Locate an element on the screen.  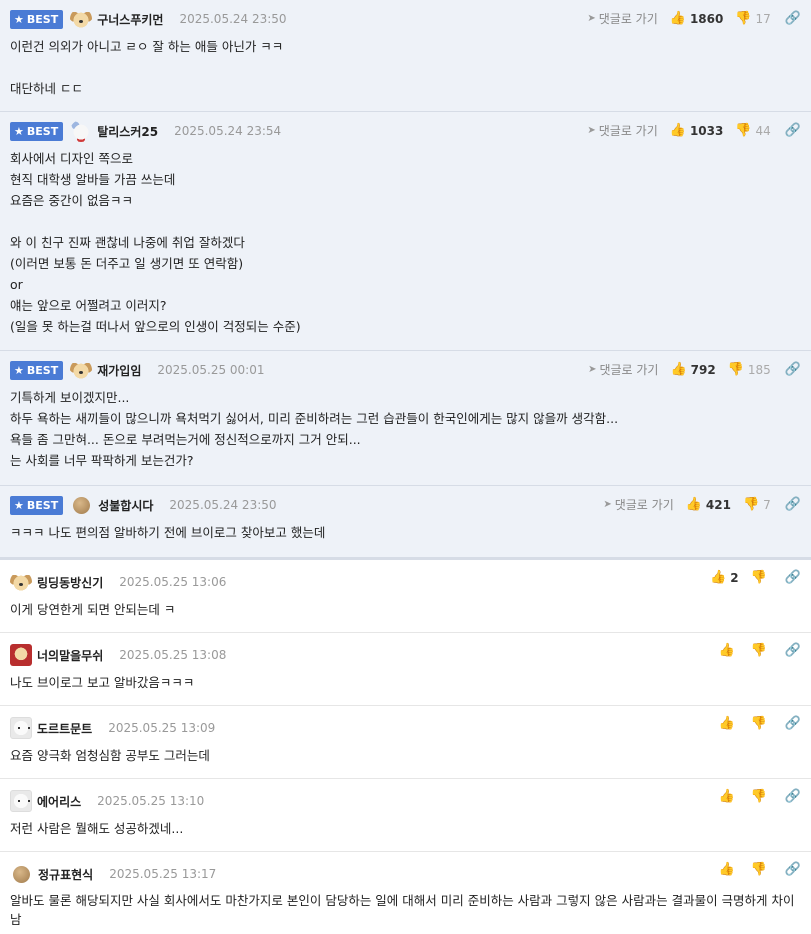
comment-text: 이런건 의외가 아니고 ㄹㅇ 잘 하는 애들 아닌가 ㅋㅋ 대단하네 ㄷㄷ is located at coordinates (147, 67).